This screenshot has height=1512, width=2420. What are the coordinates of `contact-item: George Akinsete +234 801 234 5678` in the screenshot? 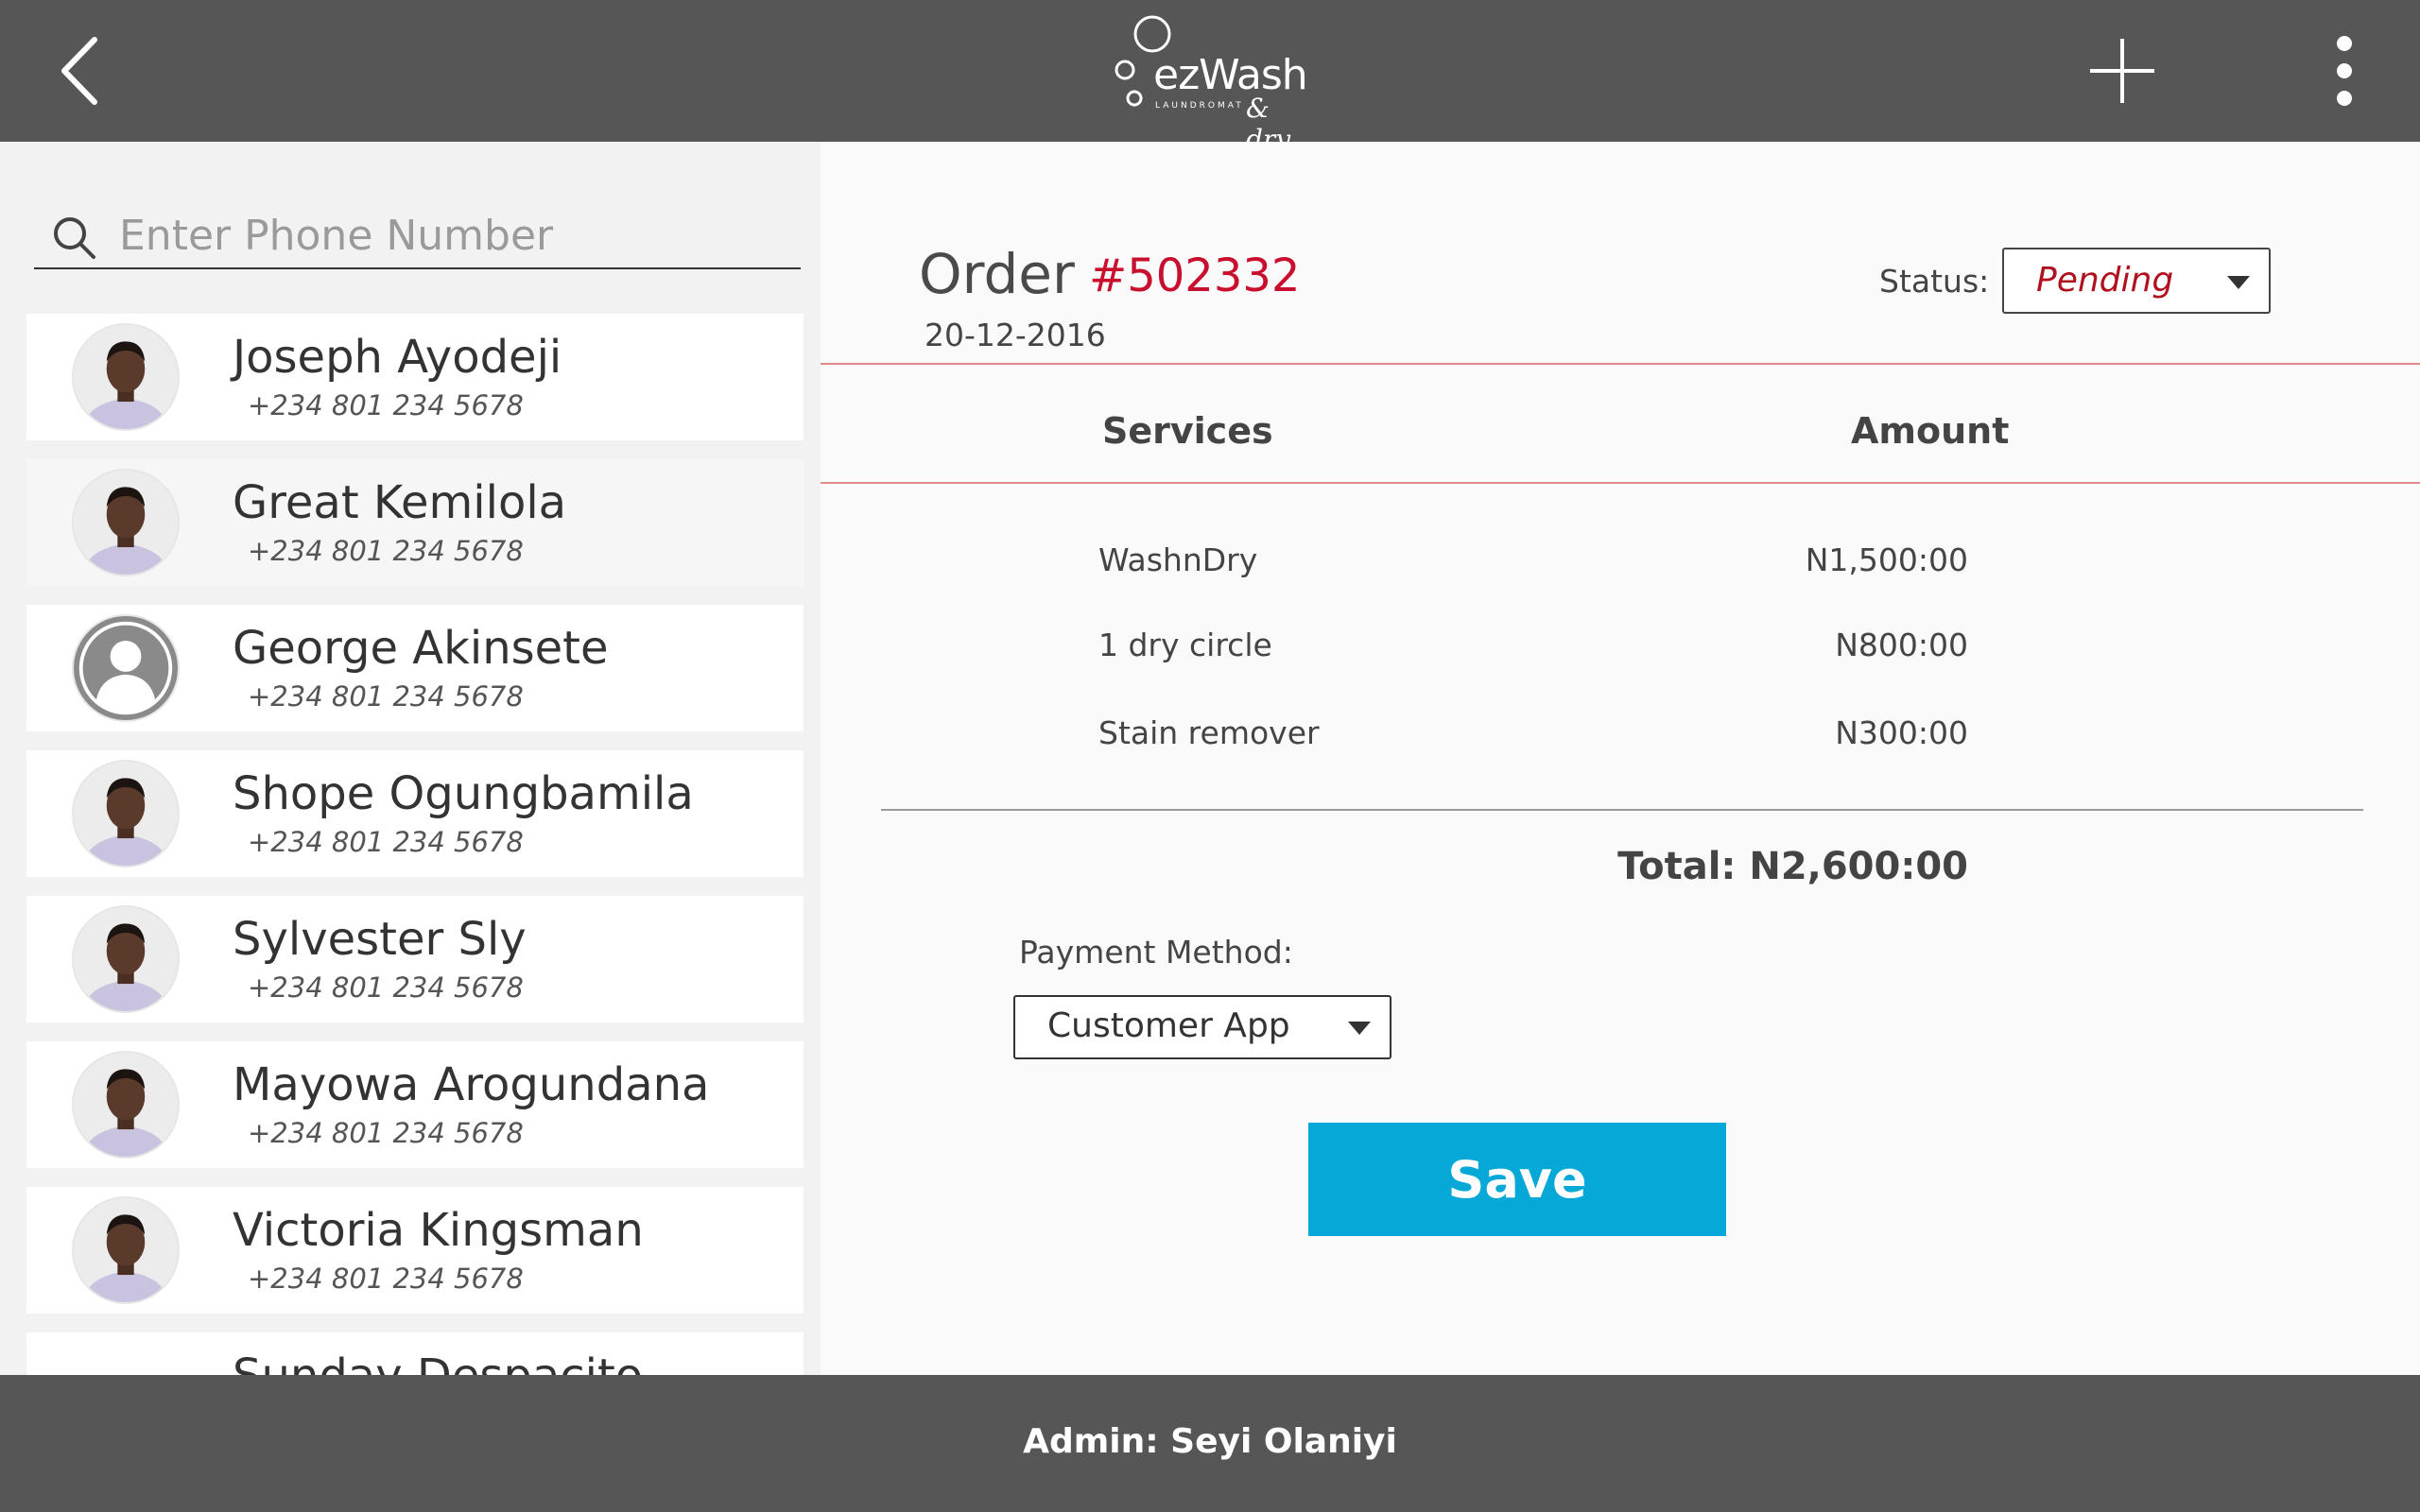 It's located at (415, 668).